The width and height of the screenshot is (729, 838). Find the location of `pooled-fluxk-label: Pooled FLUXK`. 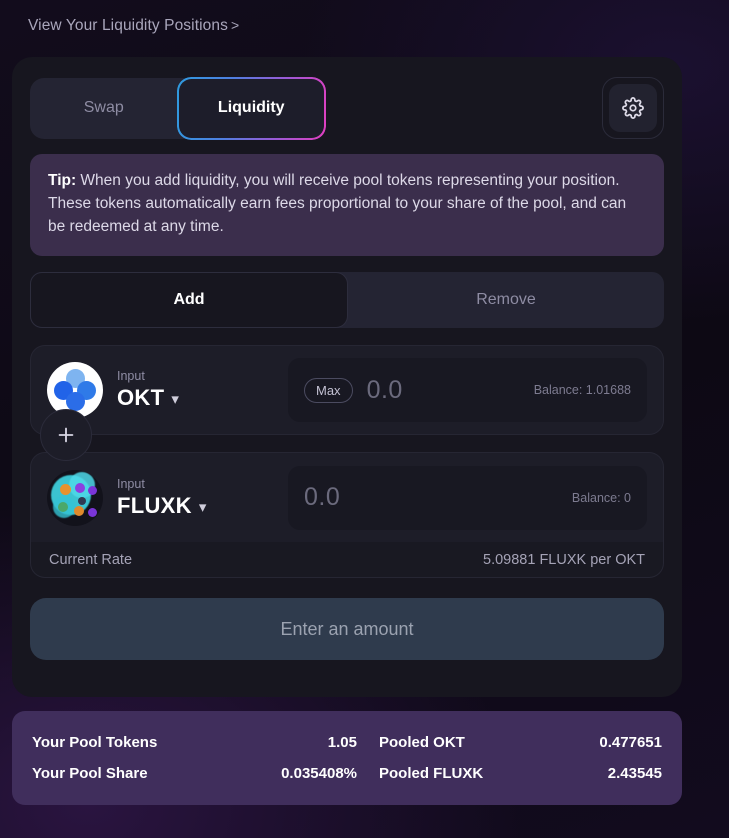

pooled-fluxk-label: Pooled FLUXK is located at coordinates (431, 773).